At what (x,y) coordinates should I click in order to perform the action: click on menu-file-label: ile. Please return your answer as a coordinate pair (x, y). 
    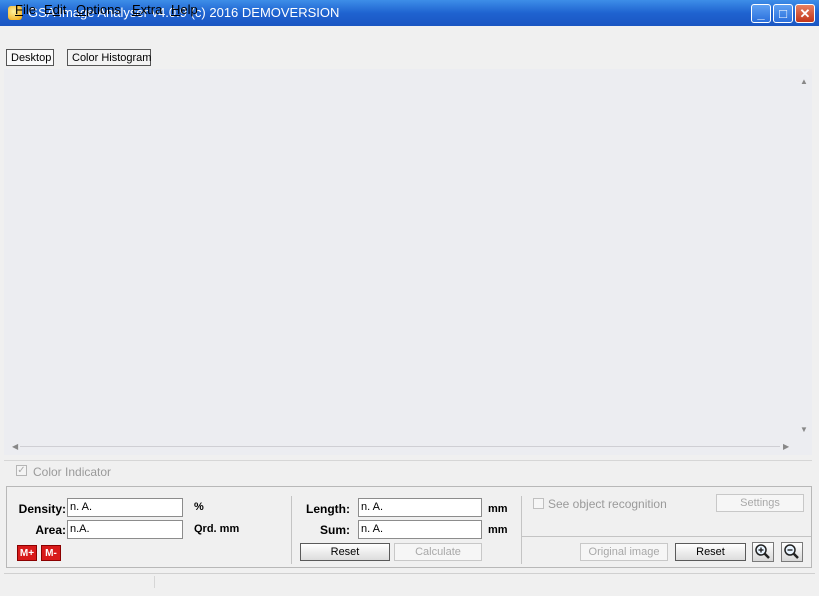
    Looking at the image, I should click on (29, 9).